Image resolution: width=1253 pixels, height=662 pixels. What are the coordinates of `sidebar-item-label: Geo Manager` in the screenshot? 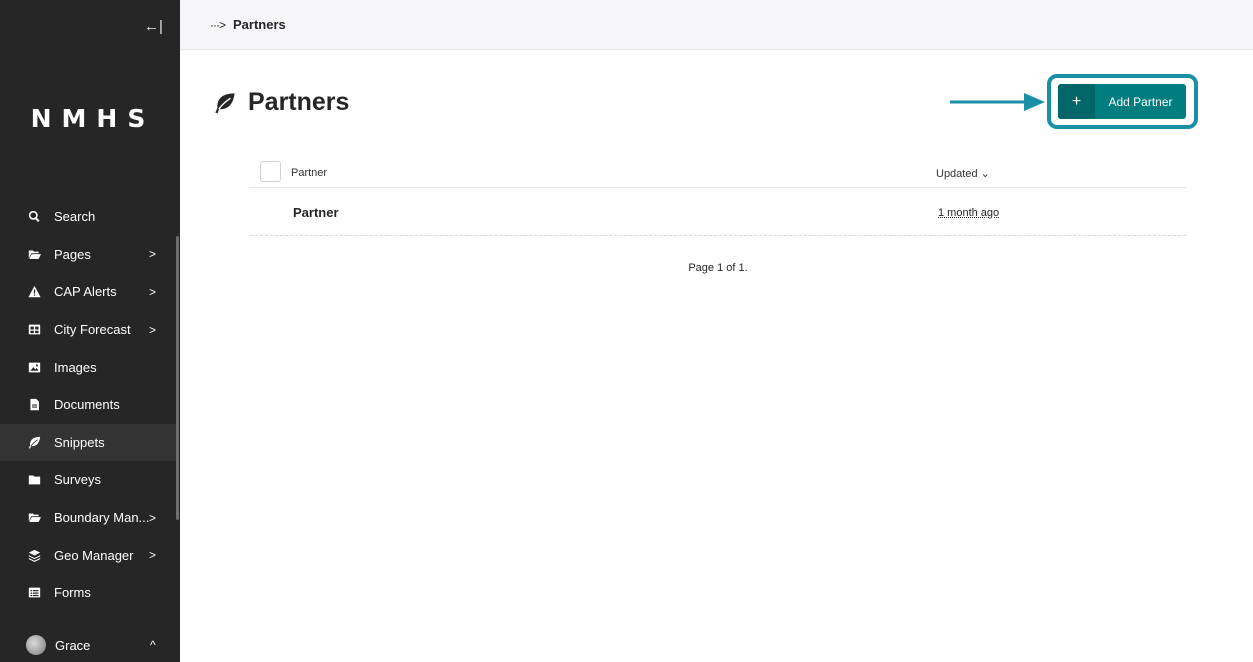 It's located at (94, 555).